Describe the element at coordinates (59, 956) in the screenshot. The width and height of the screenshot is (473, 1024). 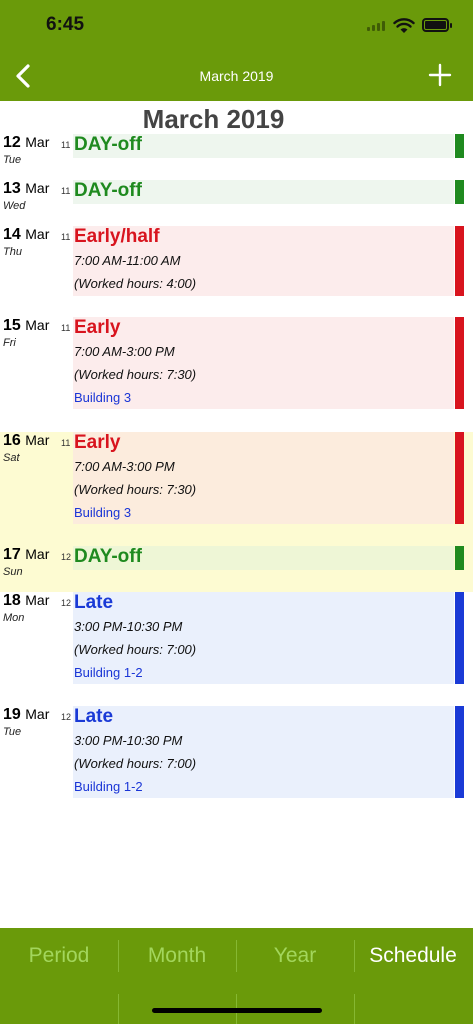
I see `tab-period: Period` at that location.